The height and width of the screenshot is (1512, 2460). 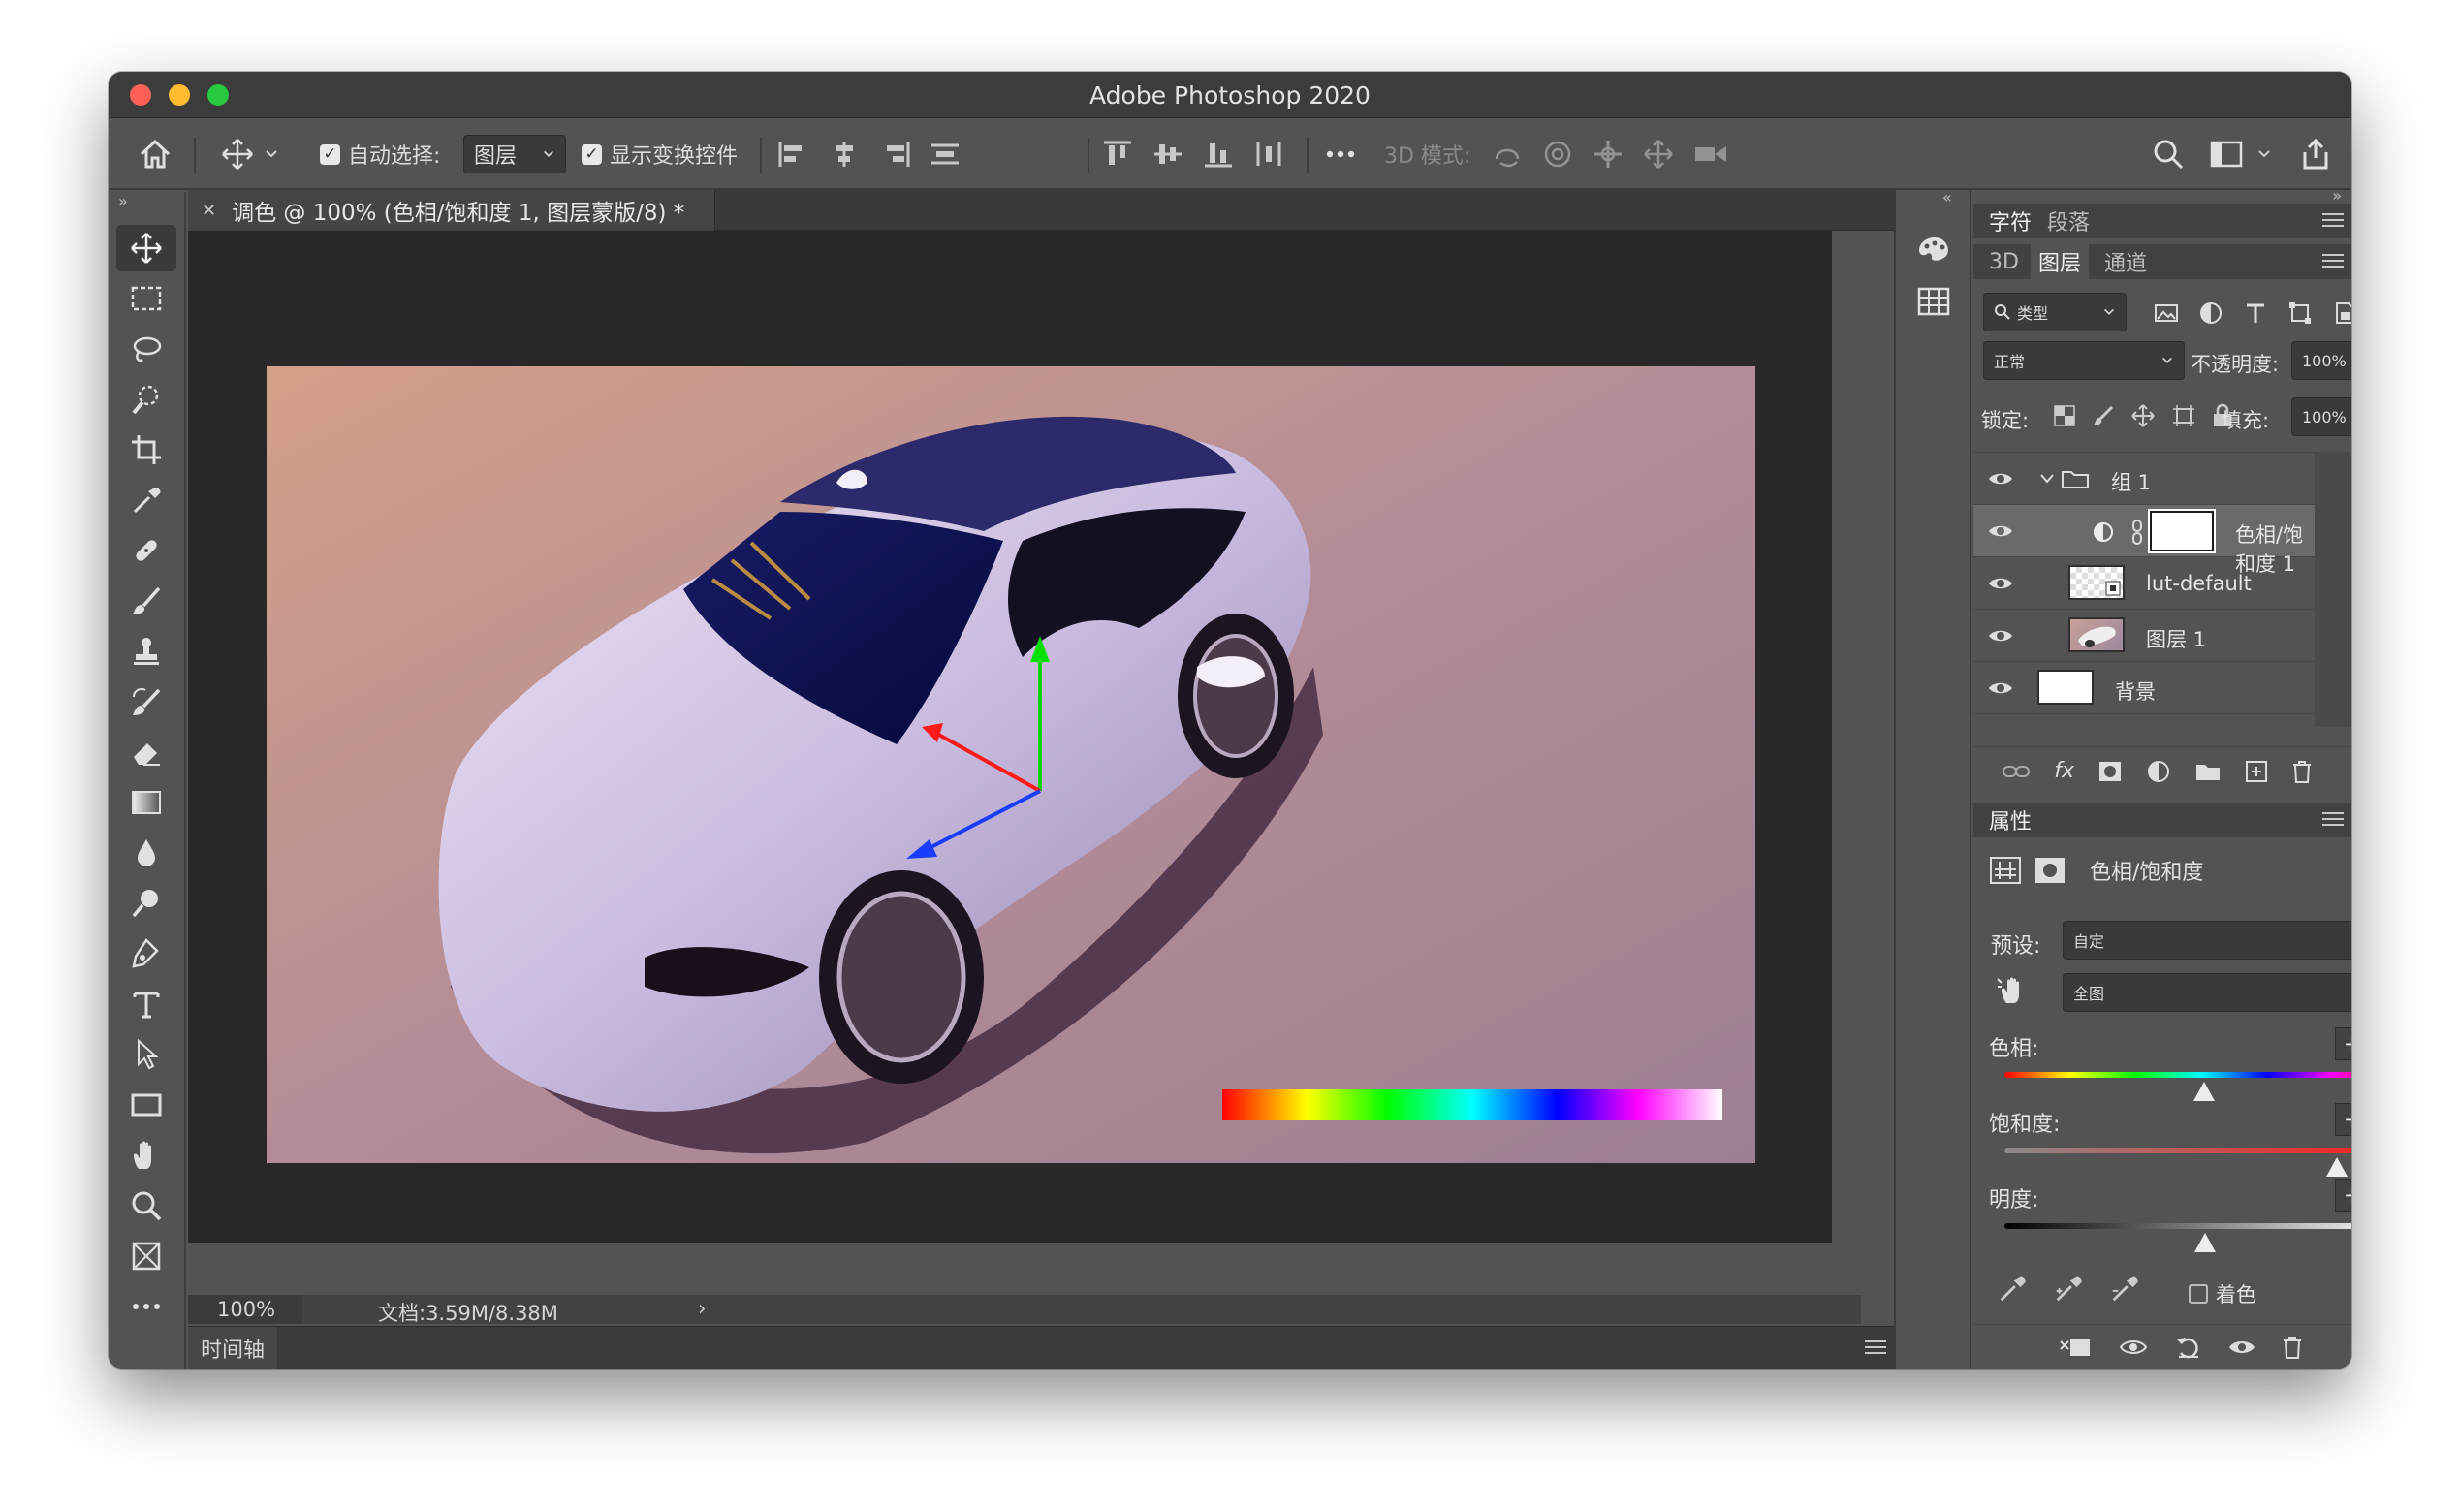 What do you see at coordinates (1340, 154) in the screenshot?
I see `more-options-button` at bounding box center [1340, 154].